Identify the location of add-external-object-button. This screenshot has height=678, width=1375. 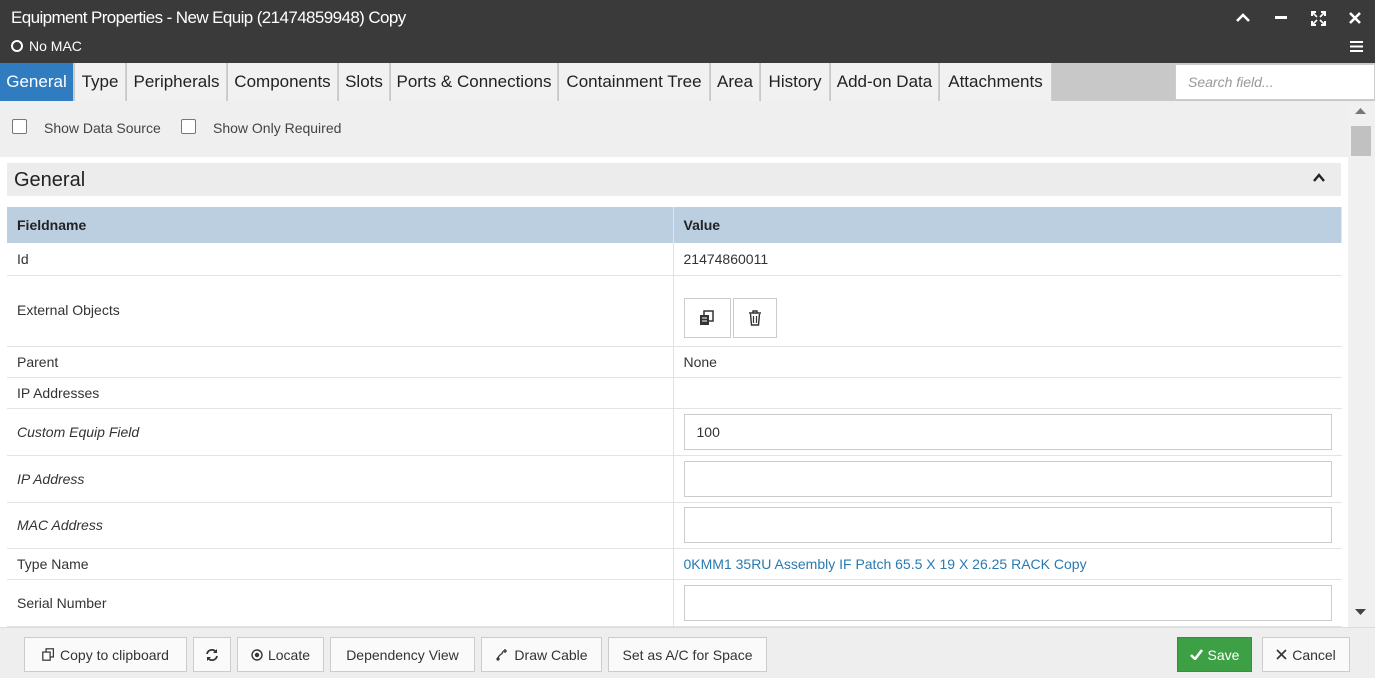
(707, 317).